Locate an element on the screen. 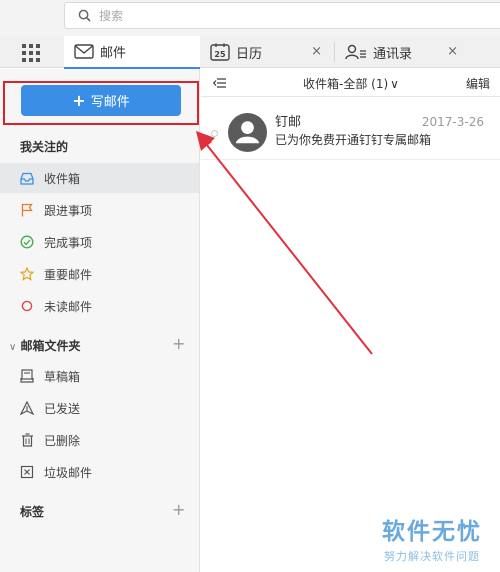  collapse-sidebar-icon is located at coordinates (220, 83).